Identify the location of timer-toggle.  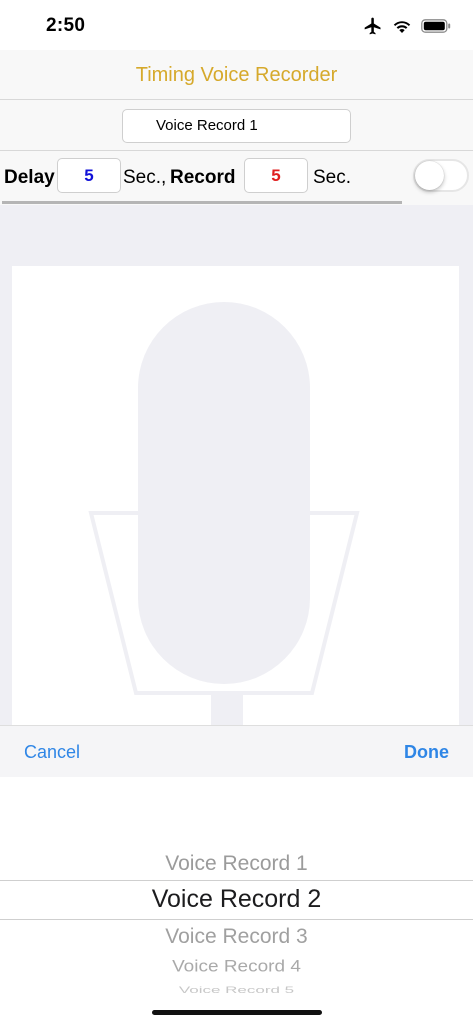
(441, 175).